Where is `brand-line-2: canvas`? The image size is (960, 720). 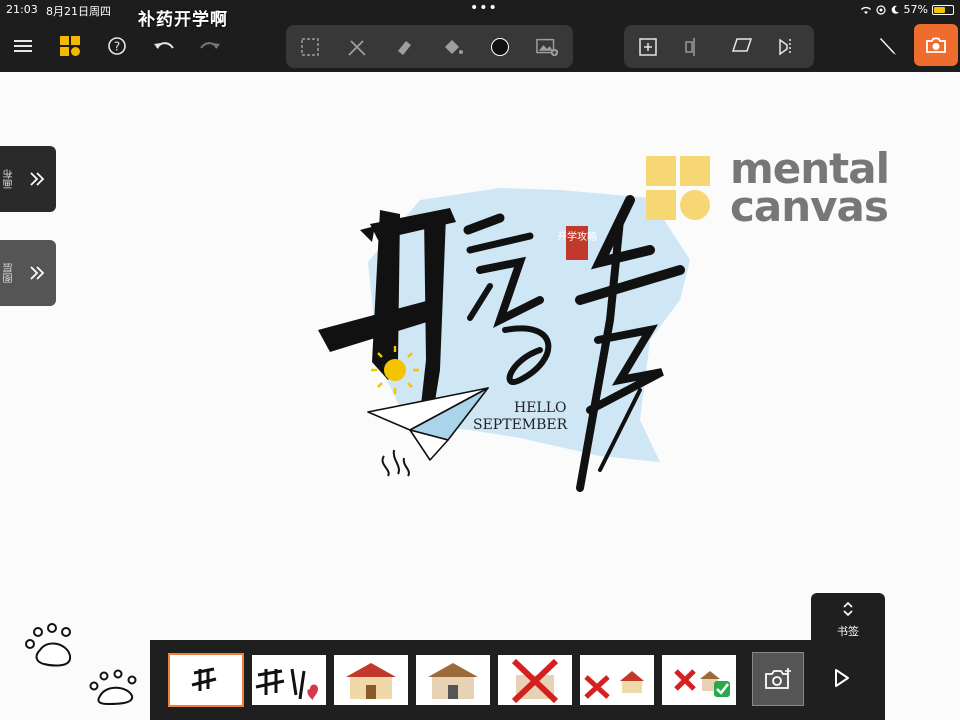
brand-line-2: canvas is located at coordinates (809, 206).